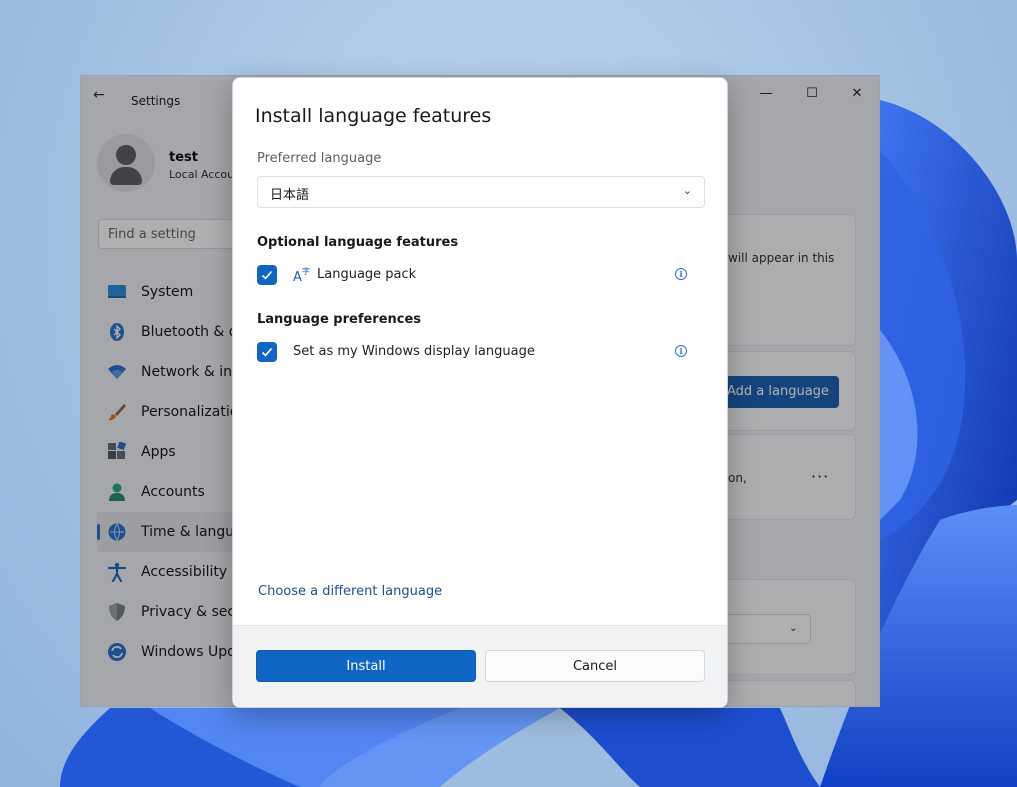 Image resolution: width=1017 pixels, height=787 pixels. I want to click on svg-text: A, so click(297, 277).